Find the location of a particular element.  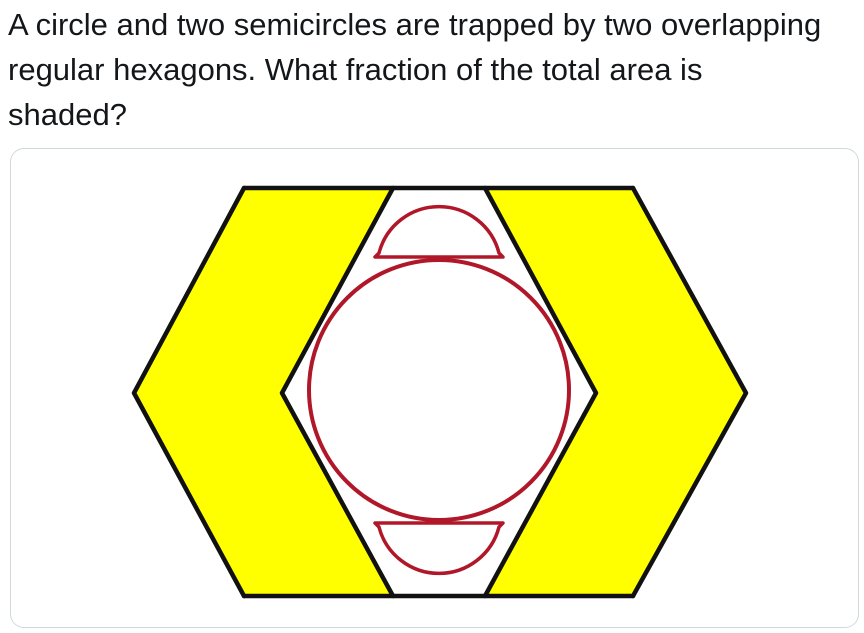

bottom-semicircle is located at coordinates (439, 548).